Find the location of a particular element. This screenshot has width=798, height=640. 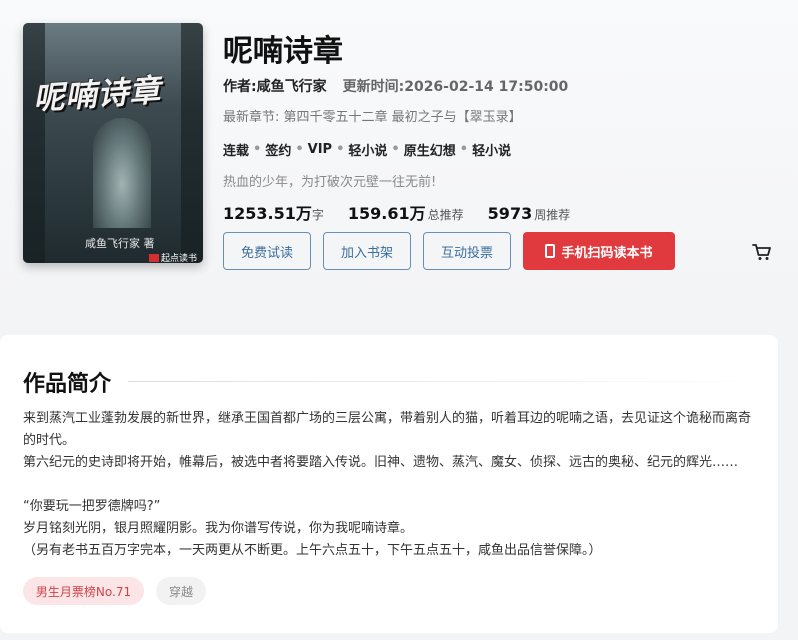

author-link: 作者:咸鱼飞行家 is located at coordinates (275, 86).